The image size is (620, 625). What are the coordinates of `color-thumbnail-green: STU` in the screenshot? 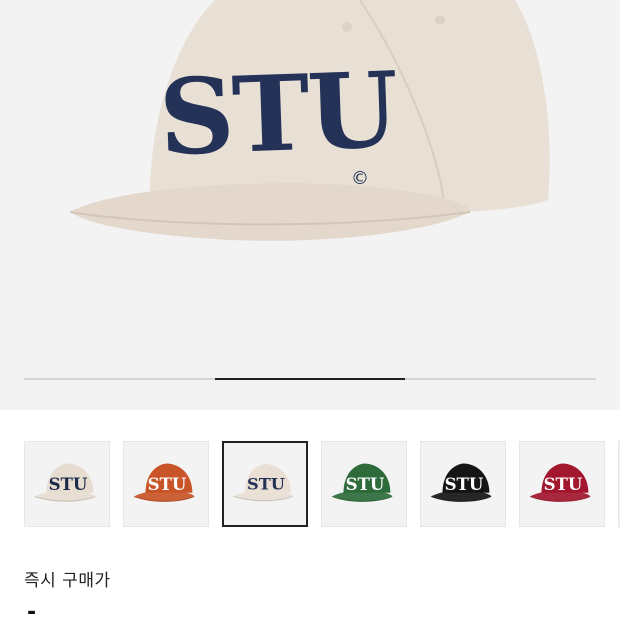 It's located at (364, 484).